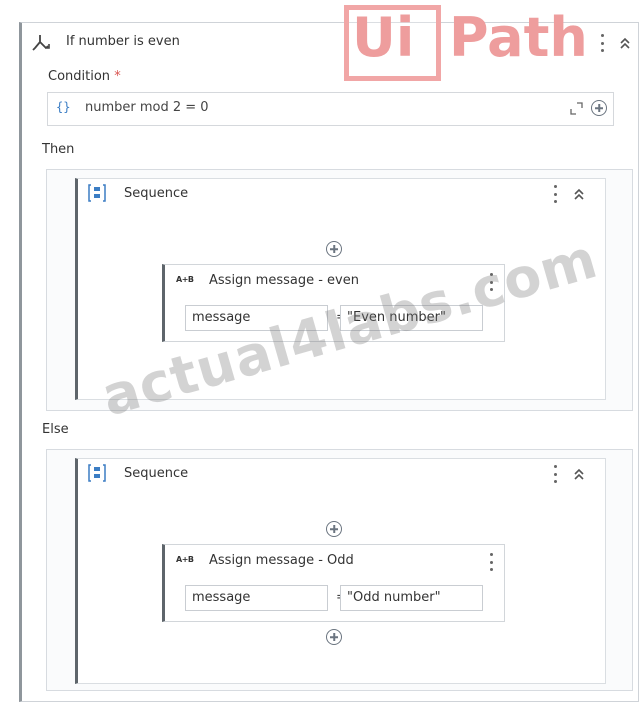  What do you see at coordinates (330, 109) in the screenshot?
I see `condition-field: {} number mod 2 = 0` at bounding box center [330, 109].